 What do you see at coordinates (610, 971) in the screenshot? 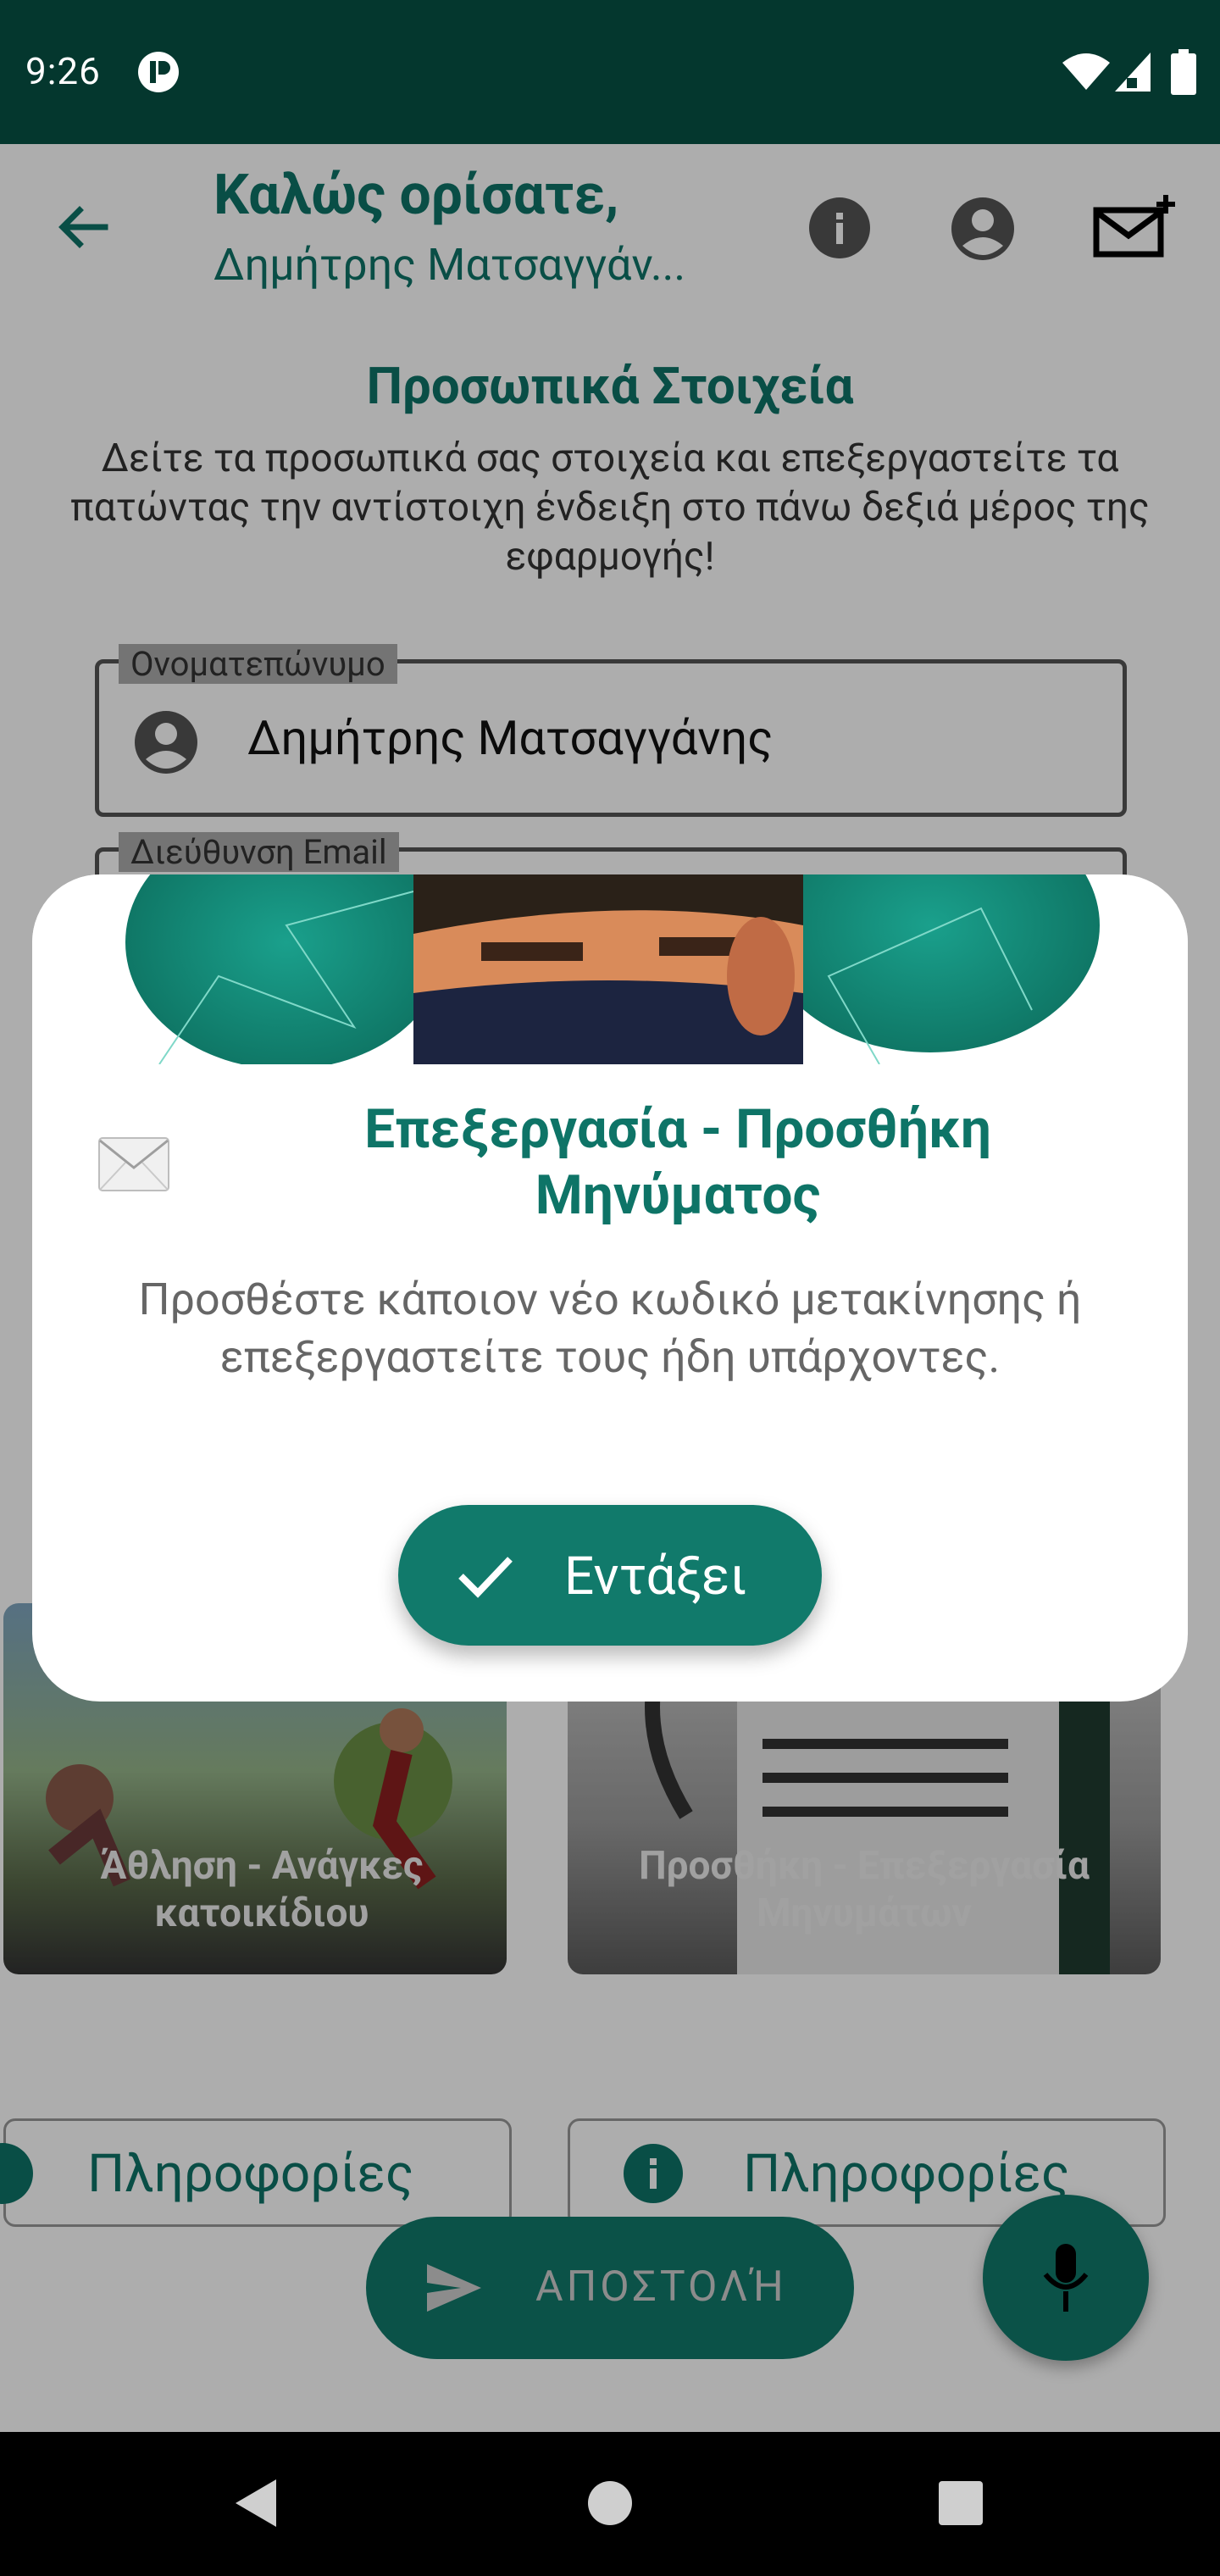
I see `dialog-header-image` at bounding box center [610, 971].